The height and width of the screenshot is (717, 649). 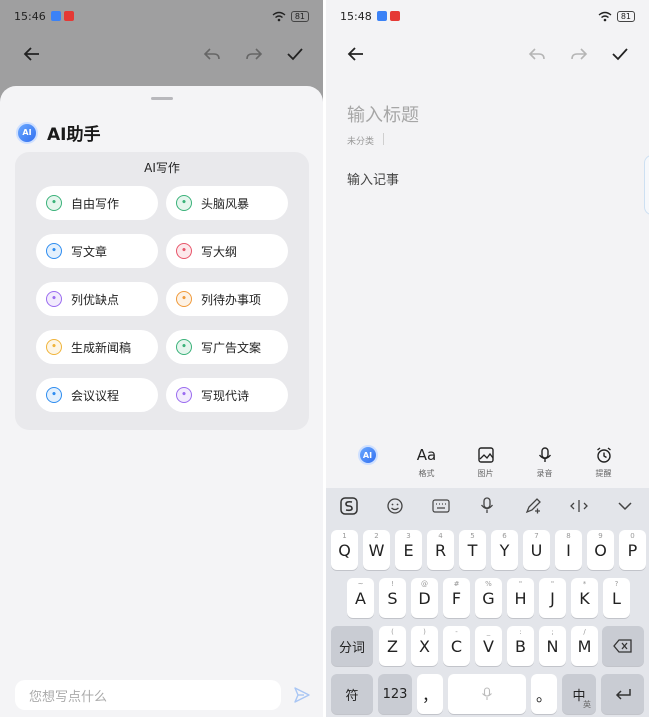 I want to click on ai-prompt-input: 您想写点什么, so click(x=148, y=695).